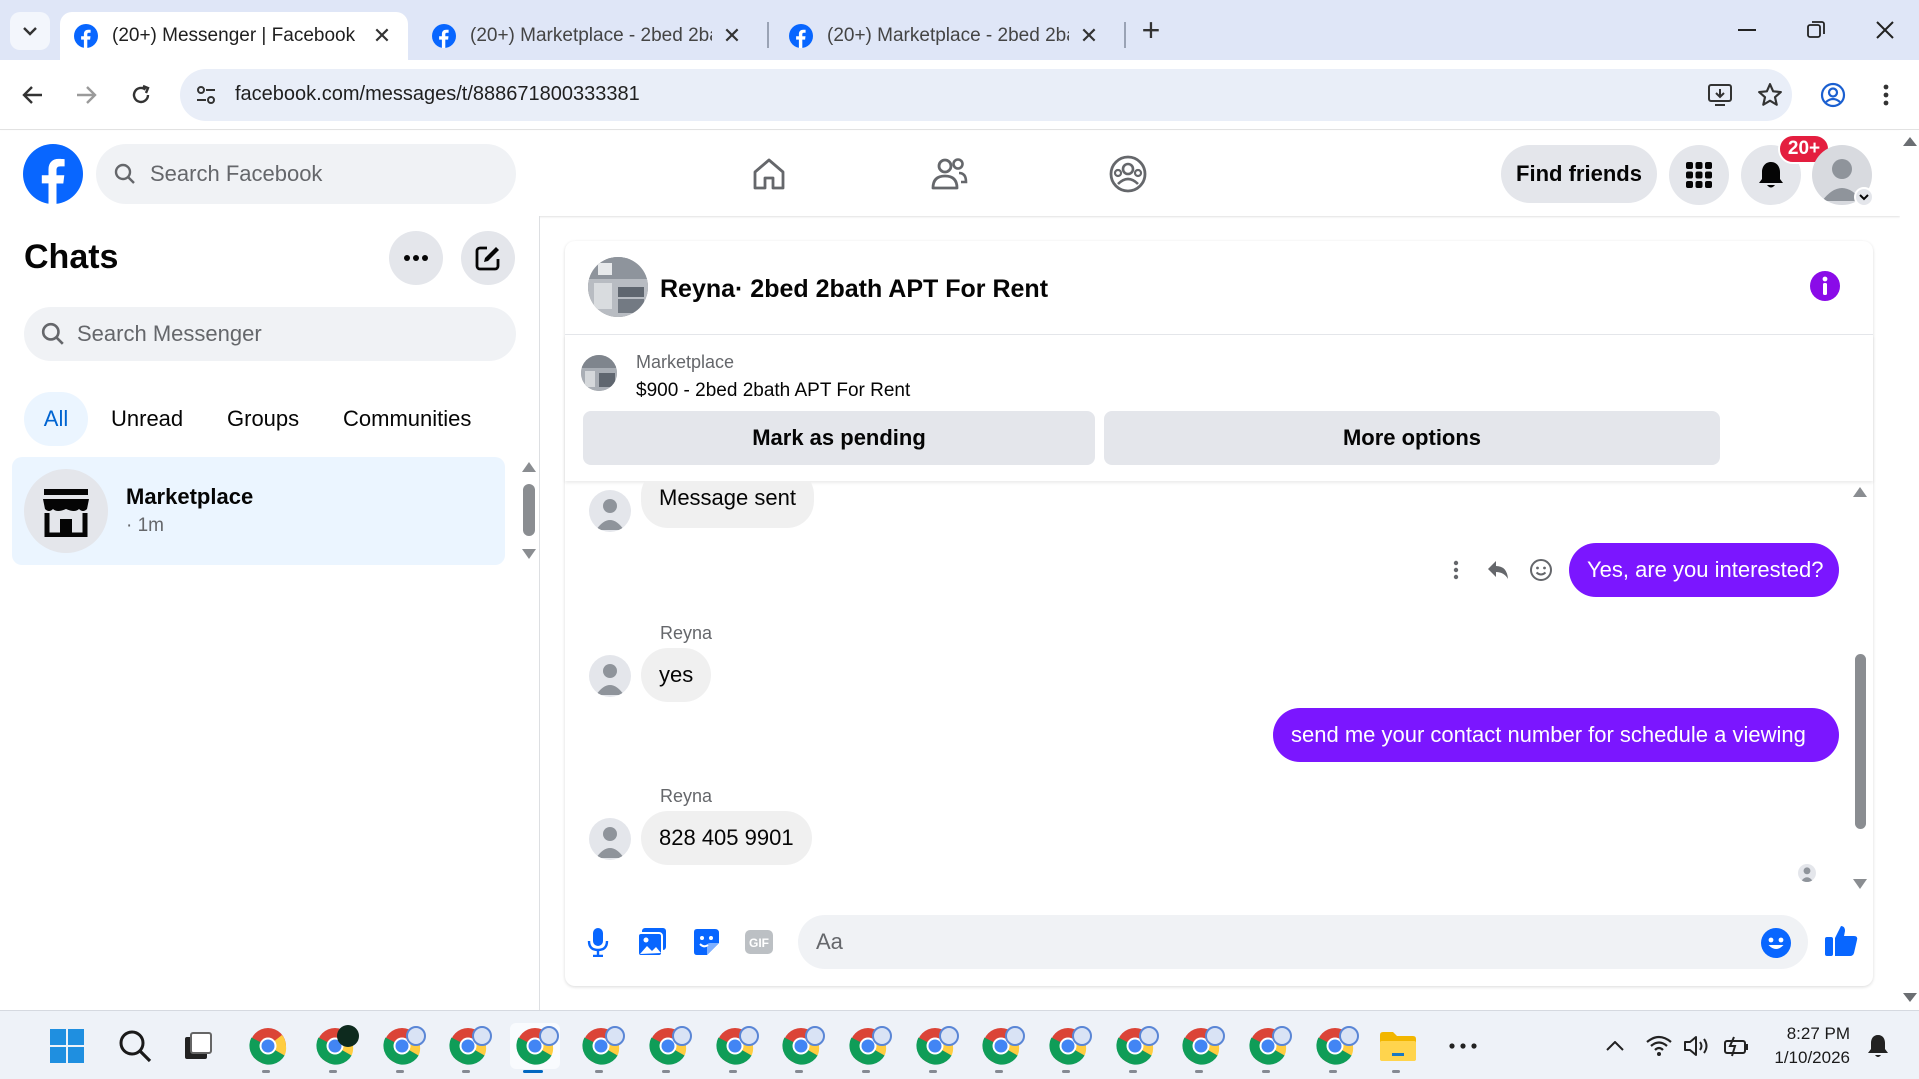 This screenshot has width=1919, height=1079. I want to click on find-friends-button: Find friends, so click(1579, 174).